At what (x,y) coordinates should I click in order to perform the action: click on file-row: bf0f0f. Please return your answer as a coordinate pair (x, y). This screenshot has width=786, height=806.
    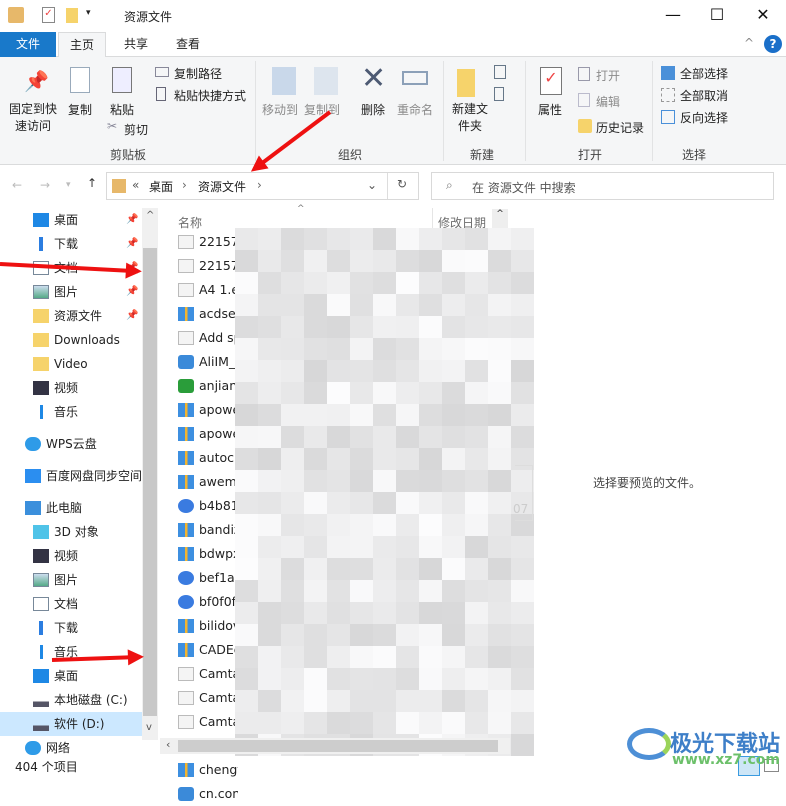
    Looking at the image, I should click on (208, 602).